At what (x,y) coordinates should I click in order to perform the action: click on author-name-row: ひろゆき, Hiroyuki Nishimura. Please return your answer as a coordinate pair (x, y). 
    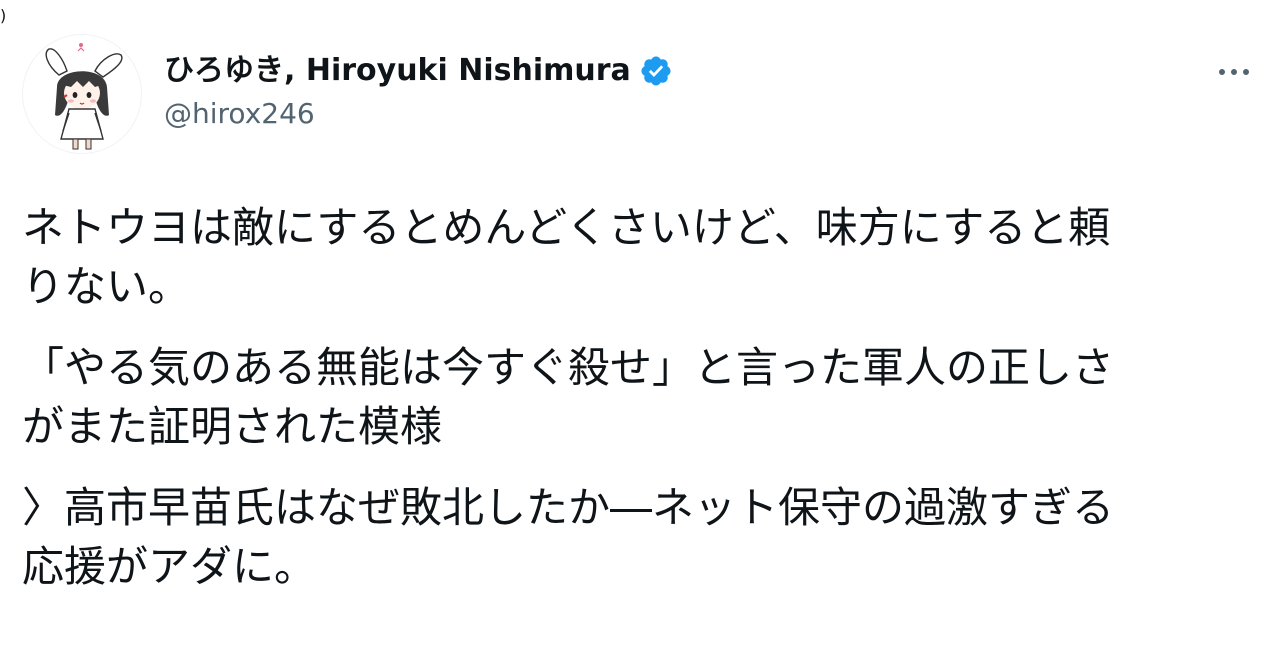
    Looking at the image, I should click on (418, 71).